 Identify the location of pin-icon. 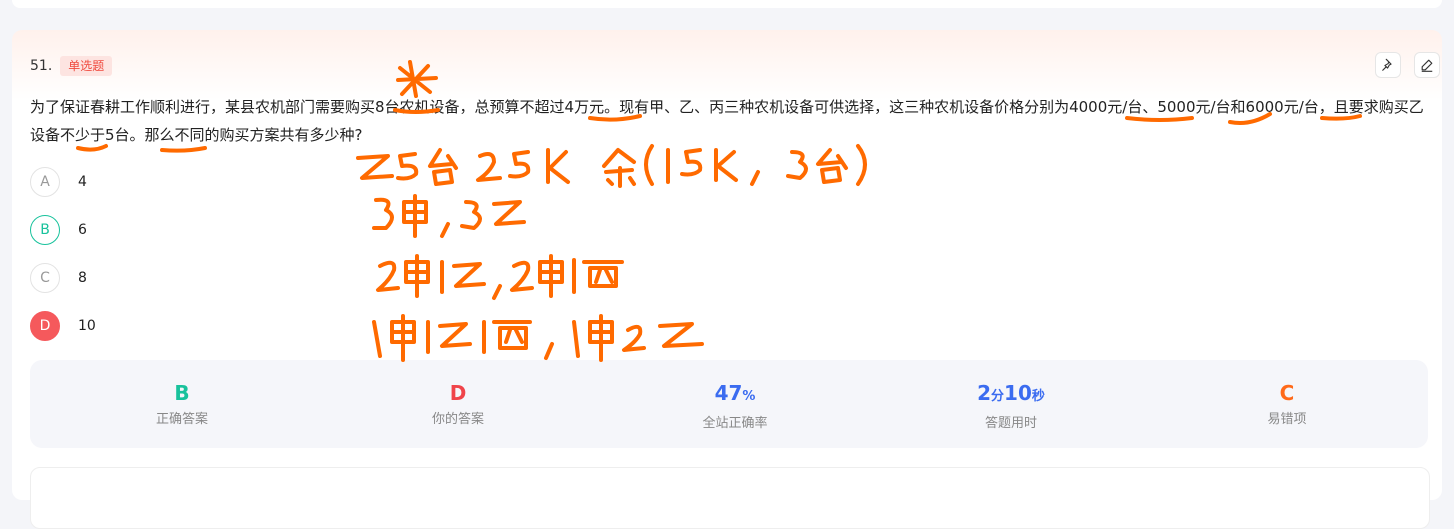
(1387, 64).